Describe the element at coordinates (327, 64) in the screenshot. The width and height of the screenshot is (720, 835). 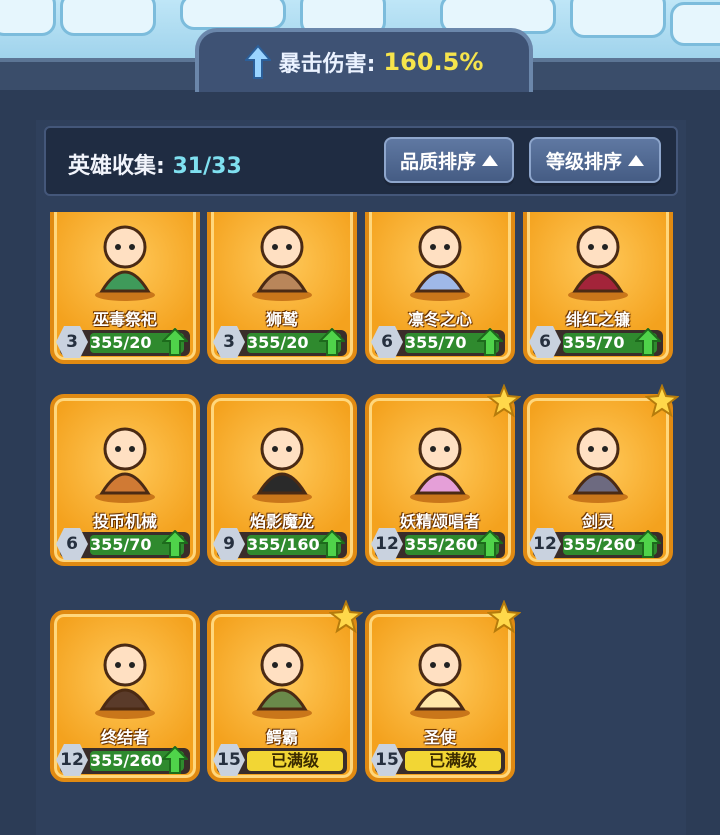
I see `stat-label: 暴击伤害:` at that location.